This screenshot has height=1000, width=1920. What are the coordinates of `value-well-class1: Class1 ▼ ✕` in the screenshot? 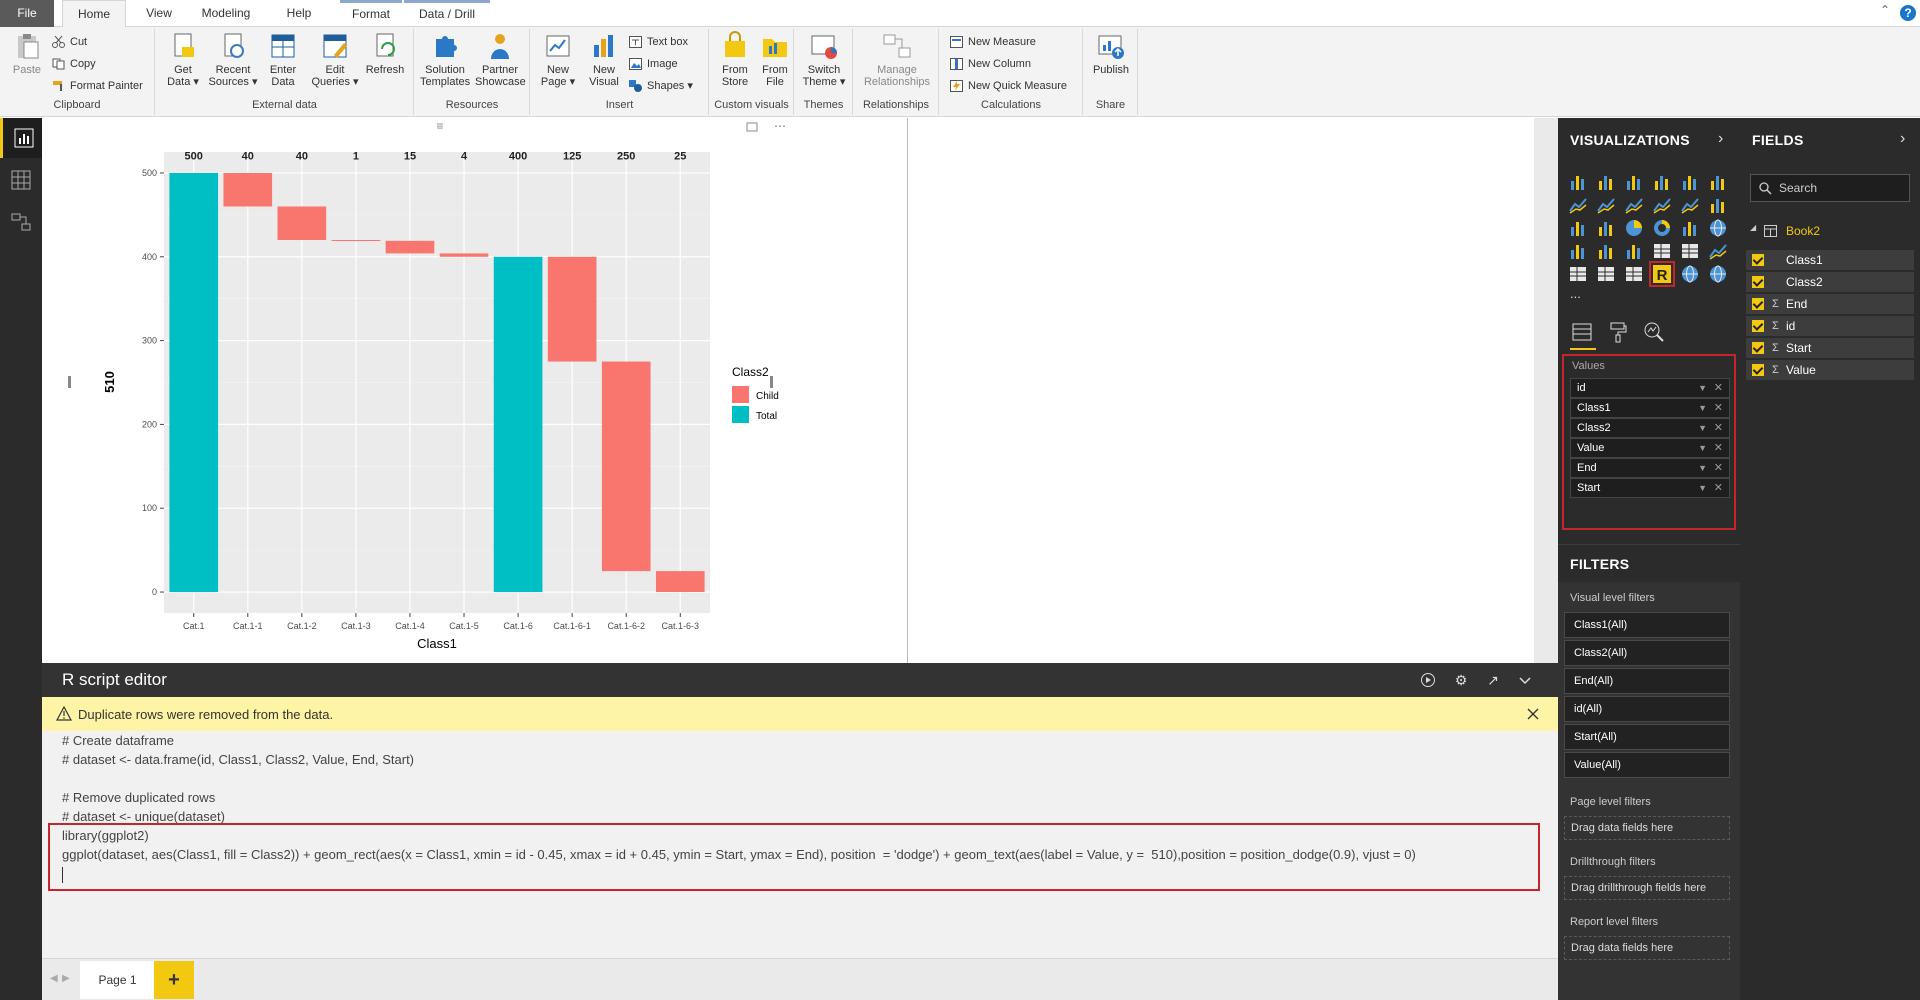 It's located at (1650, 408).